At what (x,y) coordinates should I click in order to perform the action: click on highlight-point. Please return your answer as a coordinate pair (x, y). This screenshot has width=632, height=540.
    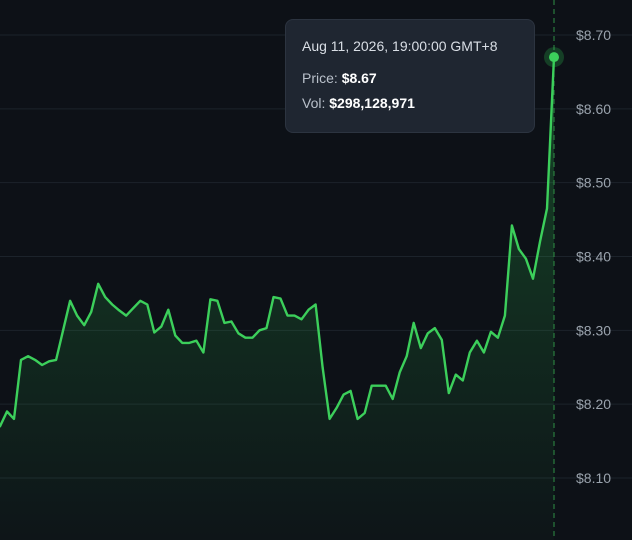
    Looking at the image, I should click on (554, 57).